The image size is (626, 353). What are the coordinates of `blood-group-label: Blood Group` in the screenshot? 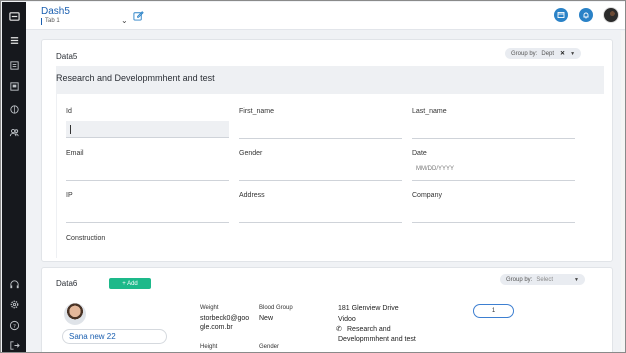 It's located at (276, 308).